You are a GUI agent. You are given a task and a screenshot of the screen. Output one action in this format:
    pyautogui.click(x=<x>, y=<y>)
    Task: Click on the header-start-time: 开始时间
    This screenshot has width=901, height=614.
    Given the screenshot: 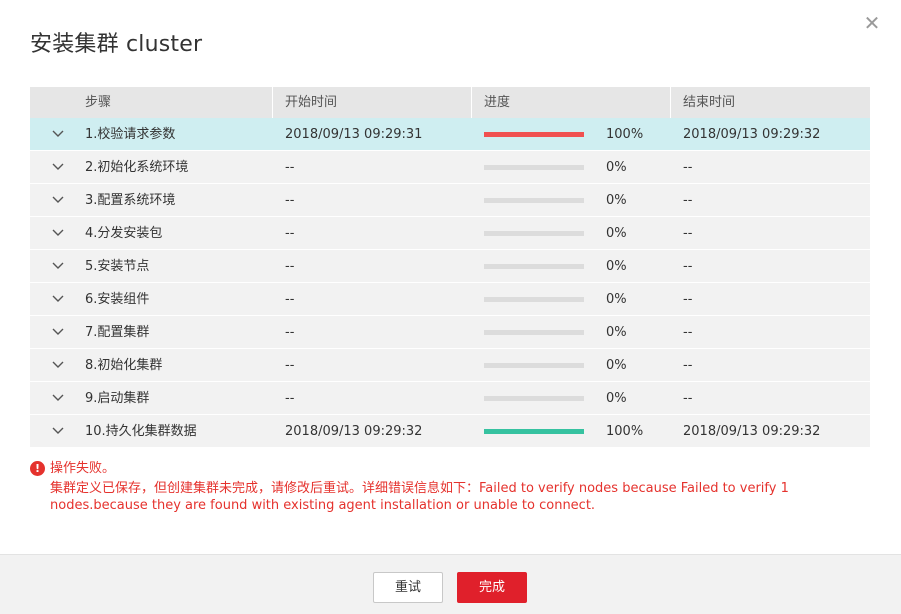 What is the action you would take?
    pyautogui.click(x=372, y=102)
    